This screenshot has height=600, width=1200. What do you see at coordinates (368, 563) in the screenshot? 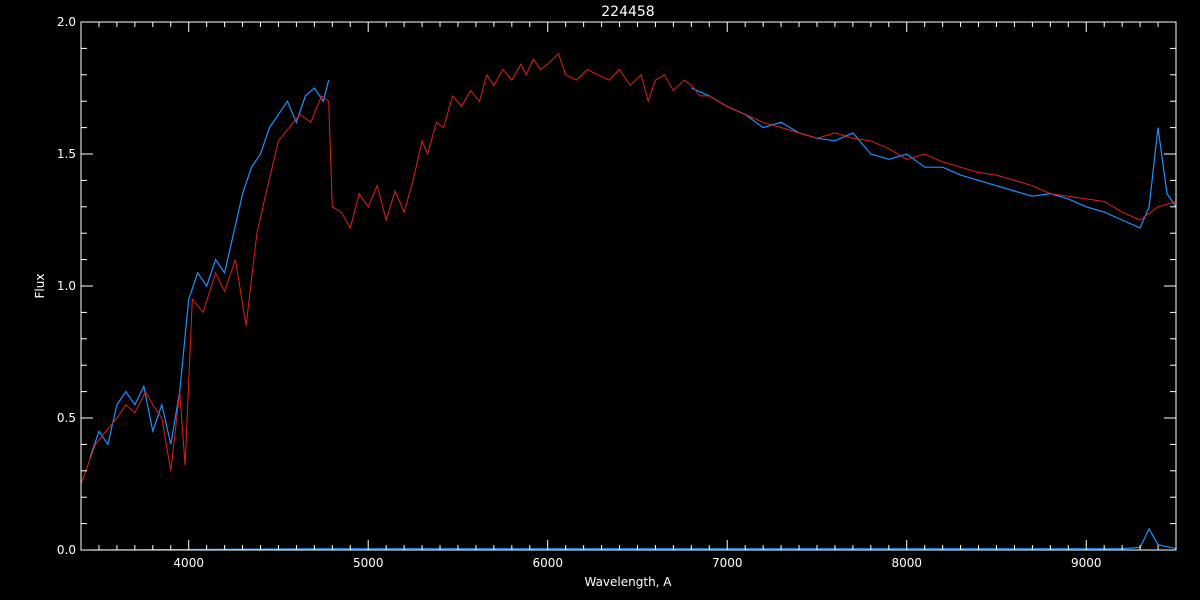
I see `x-tick-label: 5000` at bounding box center [368, 563].